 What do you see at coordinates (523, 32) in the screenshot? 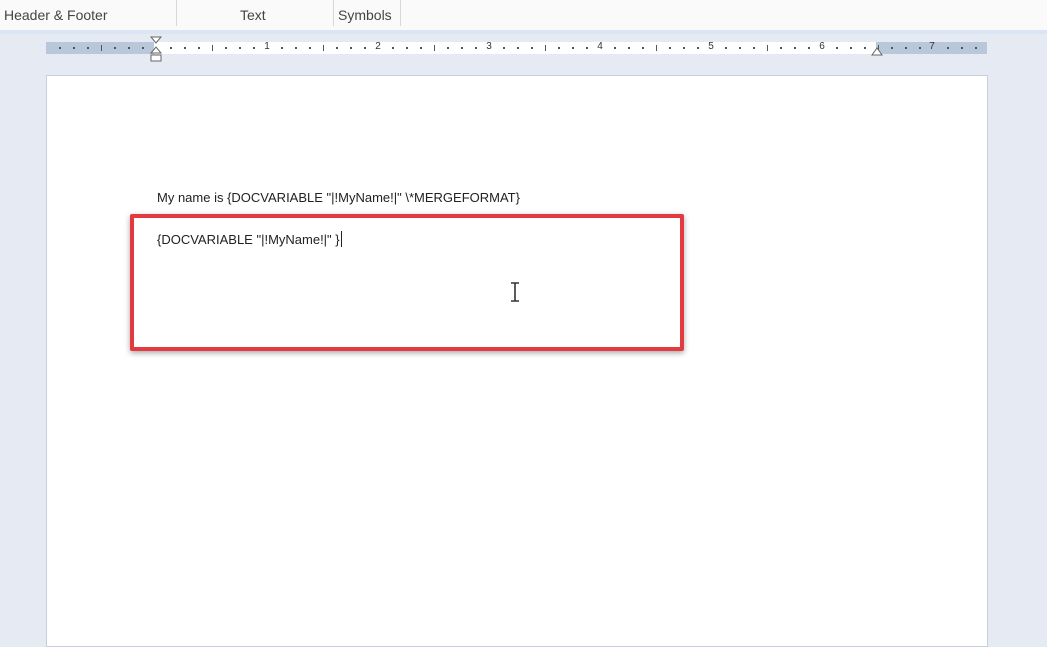
I see `ribbon-bottom-edge` at bounding box center [523, 32].